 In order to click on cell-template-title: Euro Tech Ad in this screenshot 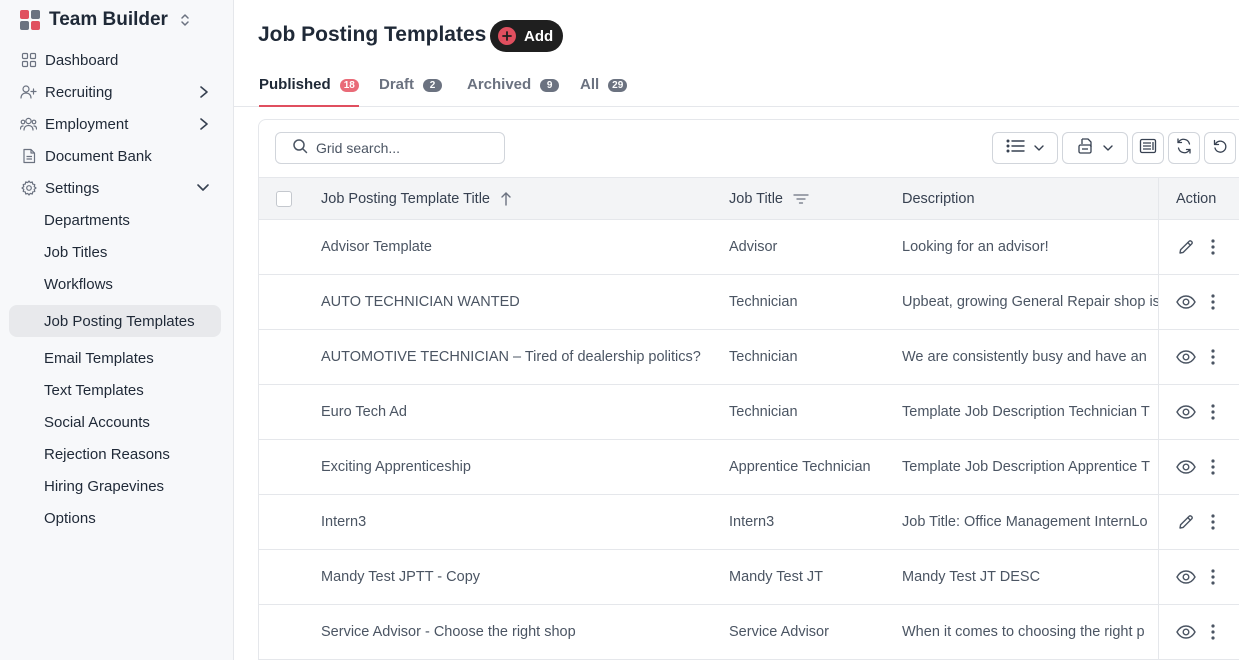, I will do `click(521, 412)`.